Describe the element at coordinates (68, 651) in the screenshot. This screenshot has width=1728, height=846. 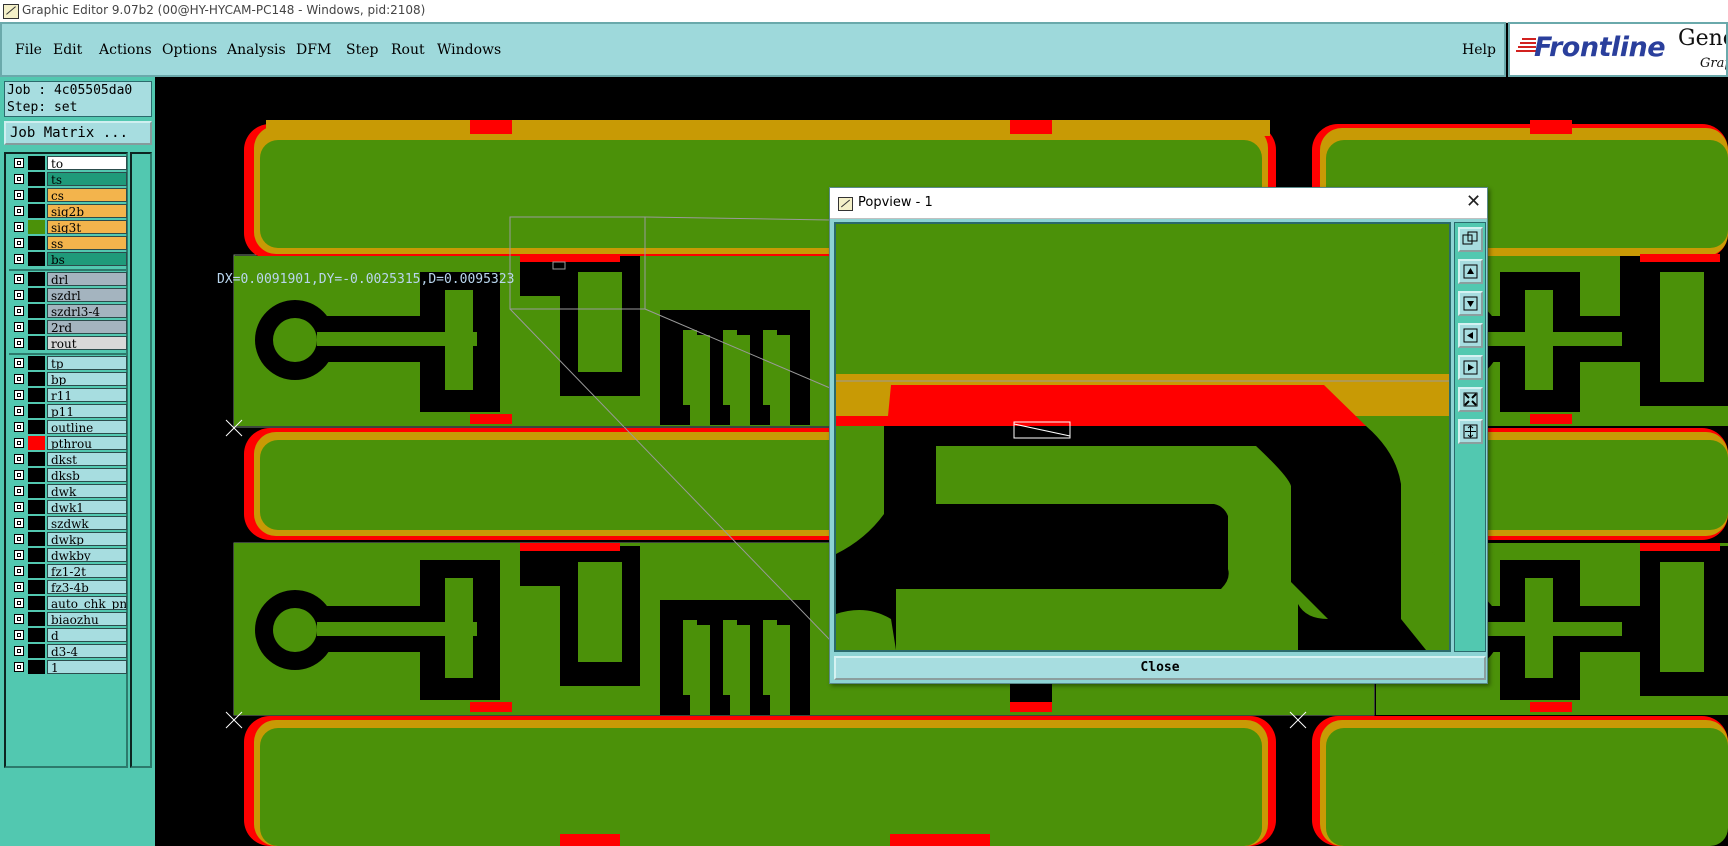
I see `layer-row: d3-4` at that location.